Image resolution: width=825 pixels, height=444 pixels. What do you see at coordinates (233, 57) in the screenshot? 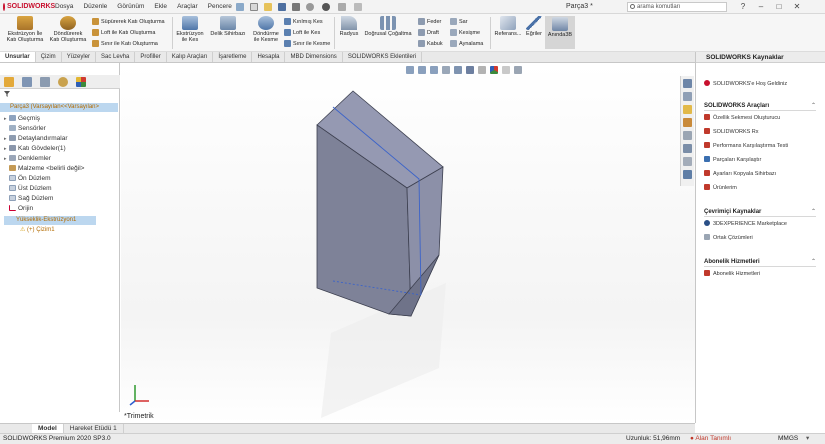
I see `tab-markup: İşaretleme` at bounding box center [233, 57].